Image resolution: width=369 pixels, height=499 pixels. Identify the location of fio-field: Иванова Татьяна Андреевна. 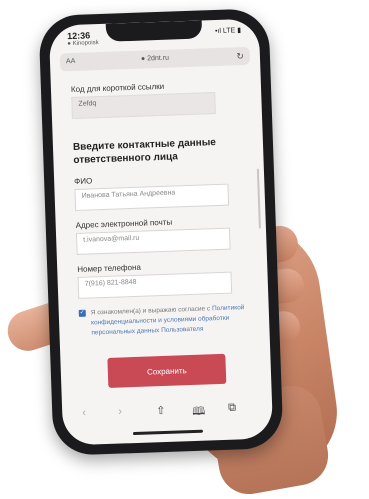
(152, 197).